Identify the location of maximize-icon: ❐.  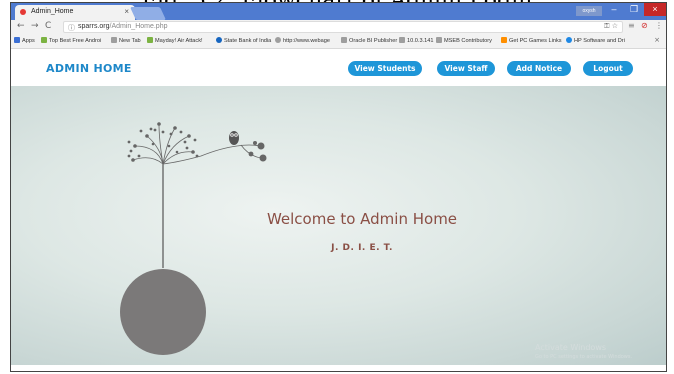
(634, 9).